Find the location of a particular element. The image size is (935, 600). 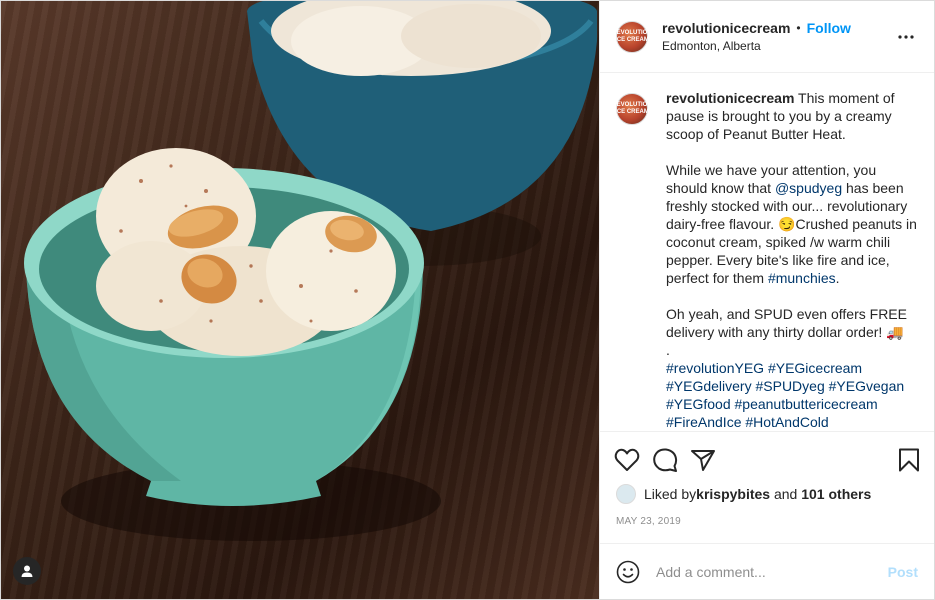

avatar-text: REVOLUTION ICE CREAM is located at coordinates (632, 36).